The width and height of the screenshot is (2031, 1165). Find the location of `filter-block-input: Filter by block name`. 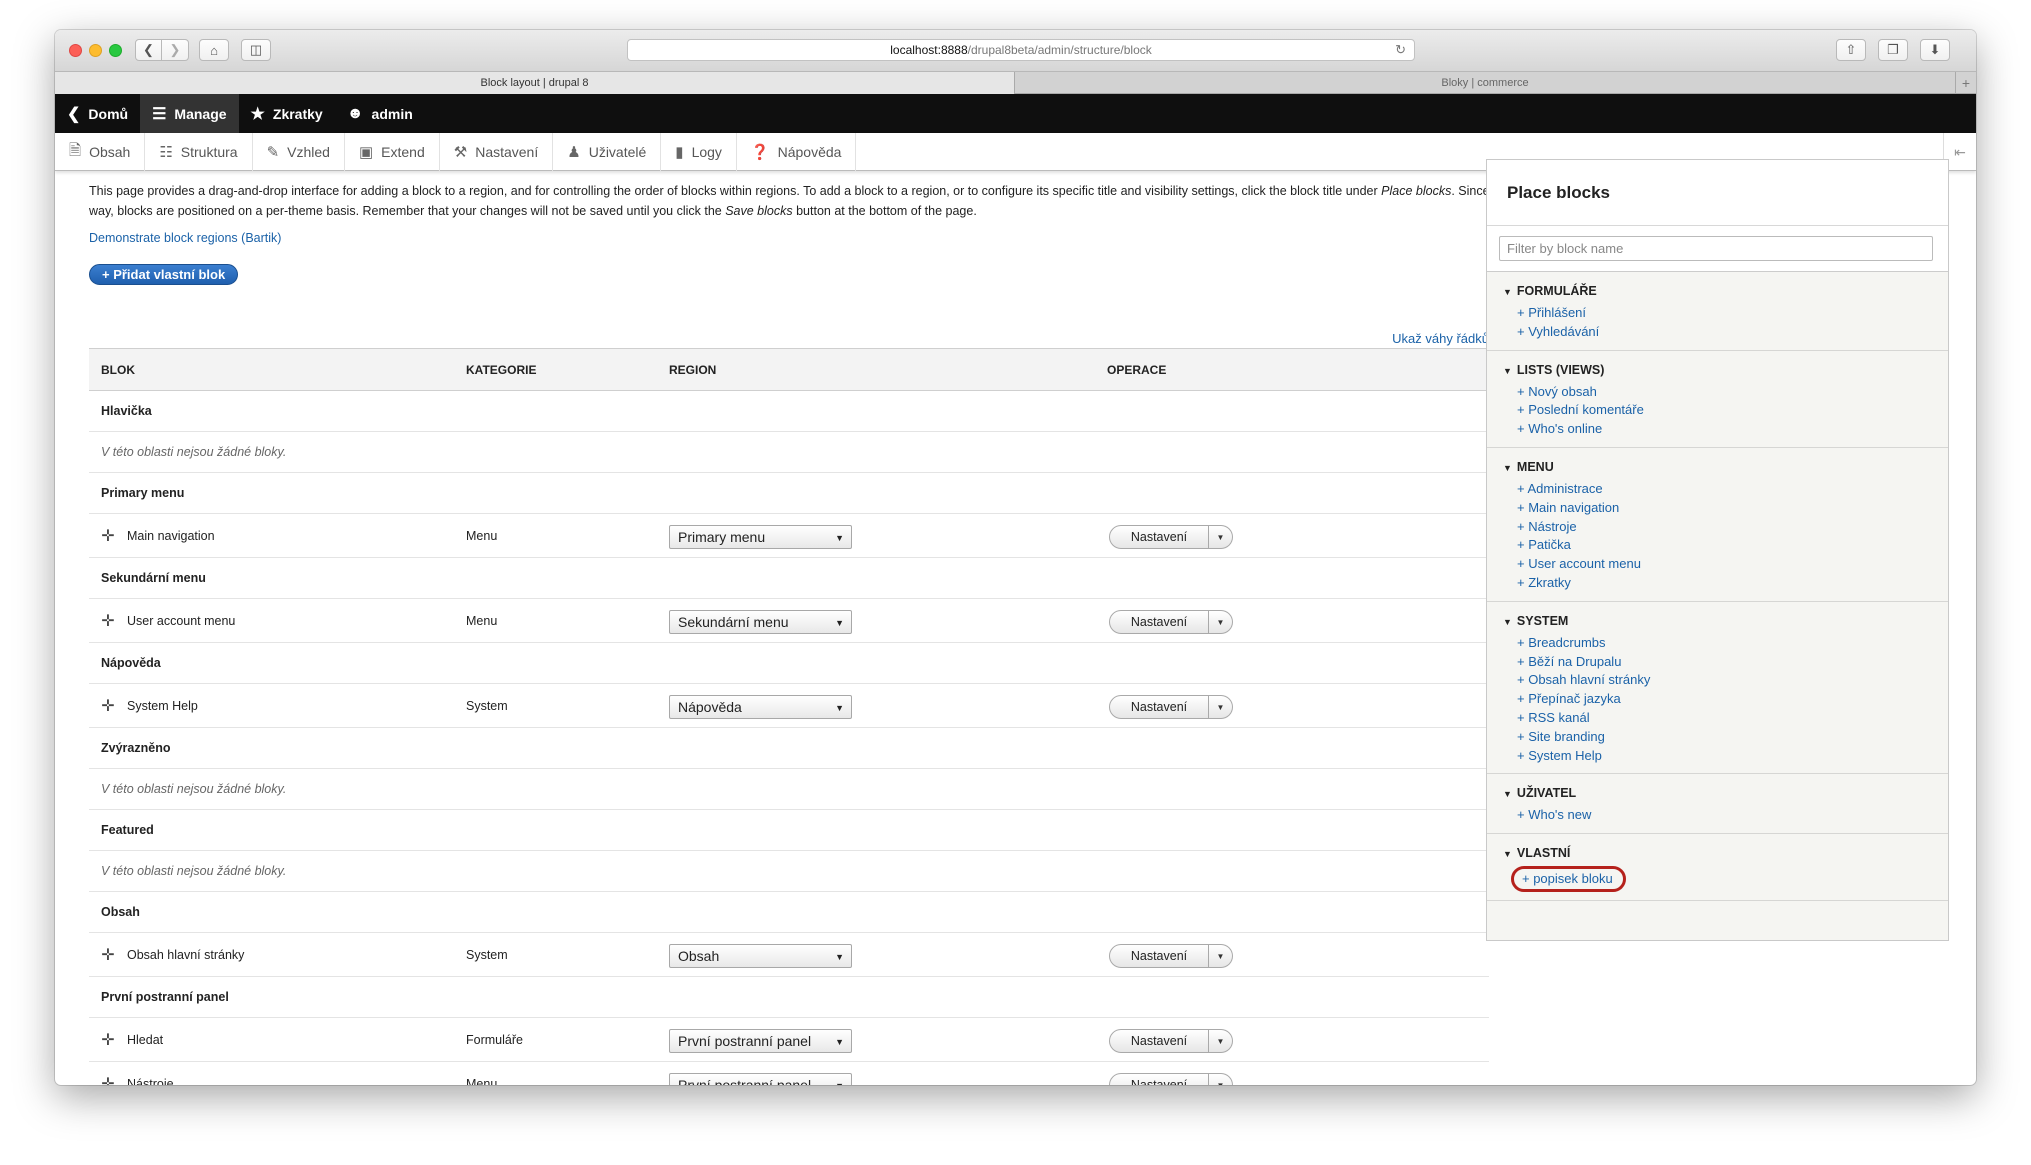

filter-block-input: Filter by block name is located at coordinates (1716, 248).